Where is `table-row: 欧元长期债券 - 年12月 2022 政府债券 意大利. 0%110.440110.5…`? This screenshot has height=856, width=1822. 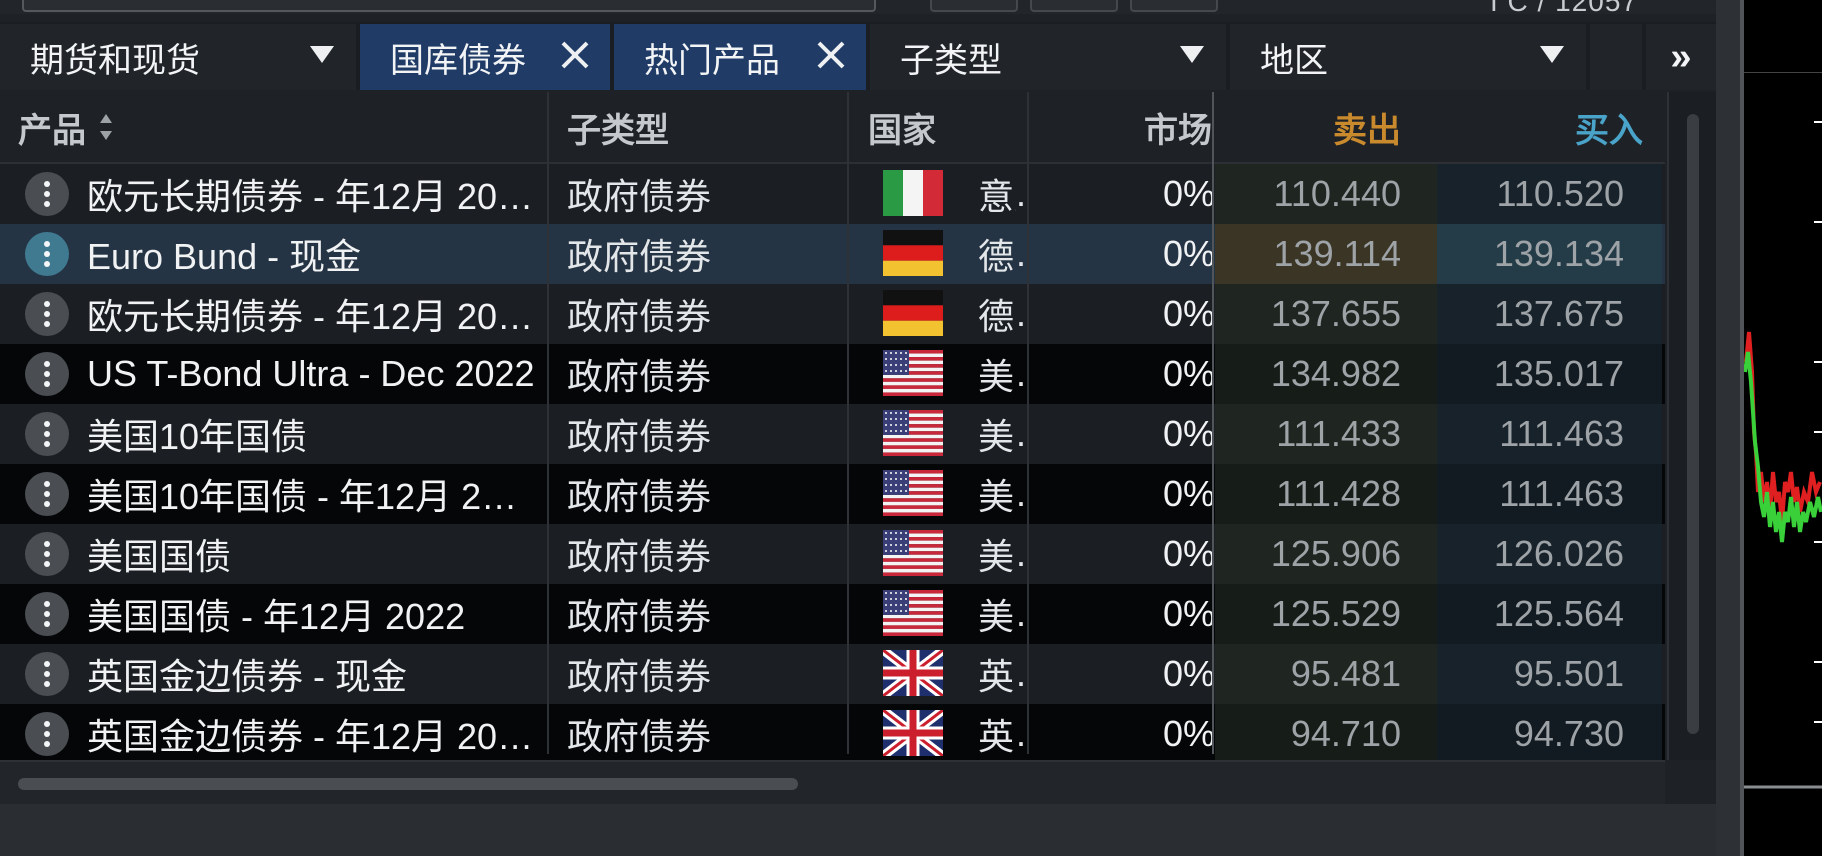
table-row: 欧元长期债券 - 年12月 2022 政府债券 意大利. 0%110.440110.5… is located at coordinates (832, 194).